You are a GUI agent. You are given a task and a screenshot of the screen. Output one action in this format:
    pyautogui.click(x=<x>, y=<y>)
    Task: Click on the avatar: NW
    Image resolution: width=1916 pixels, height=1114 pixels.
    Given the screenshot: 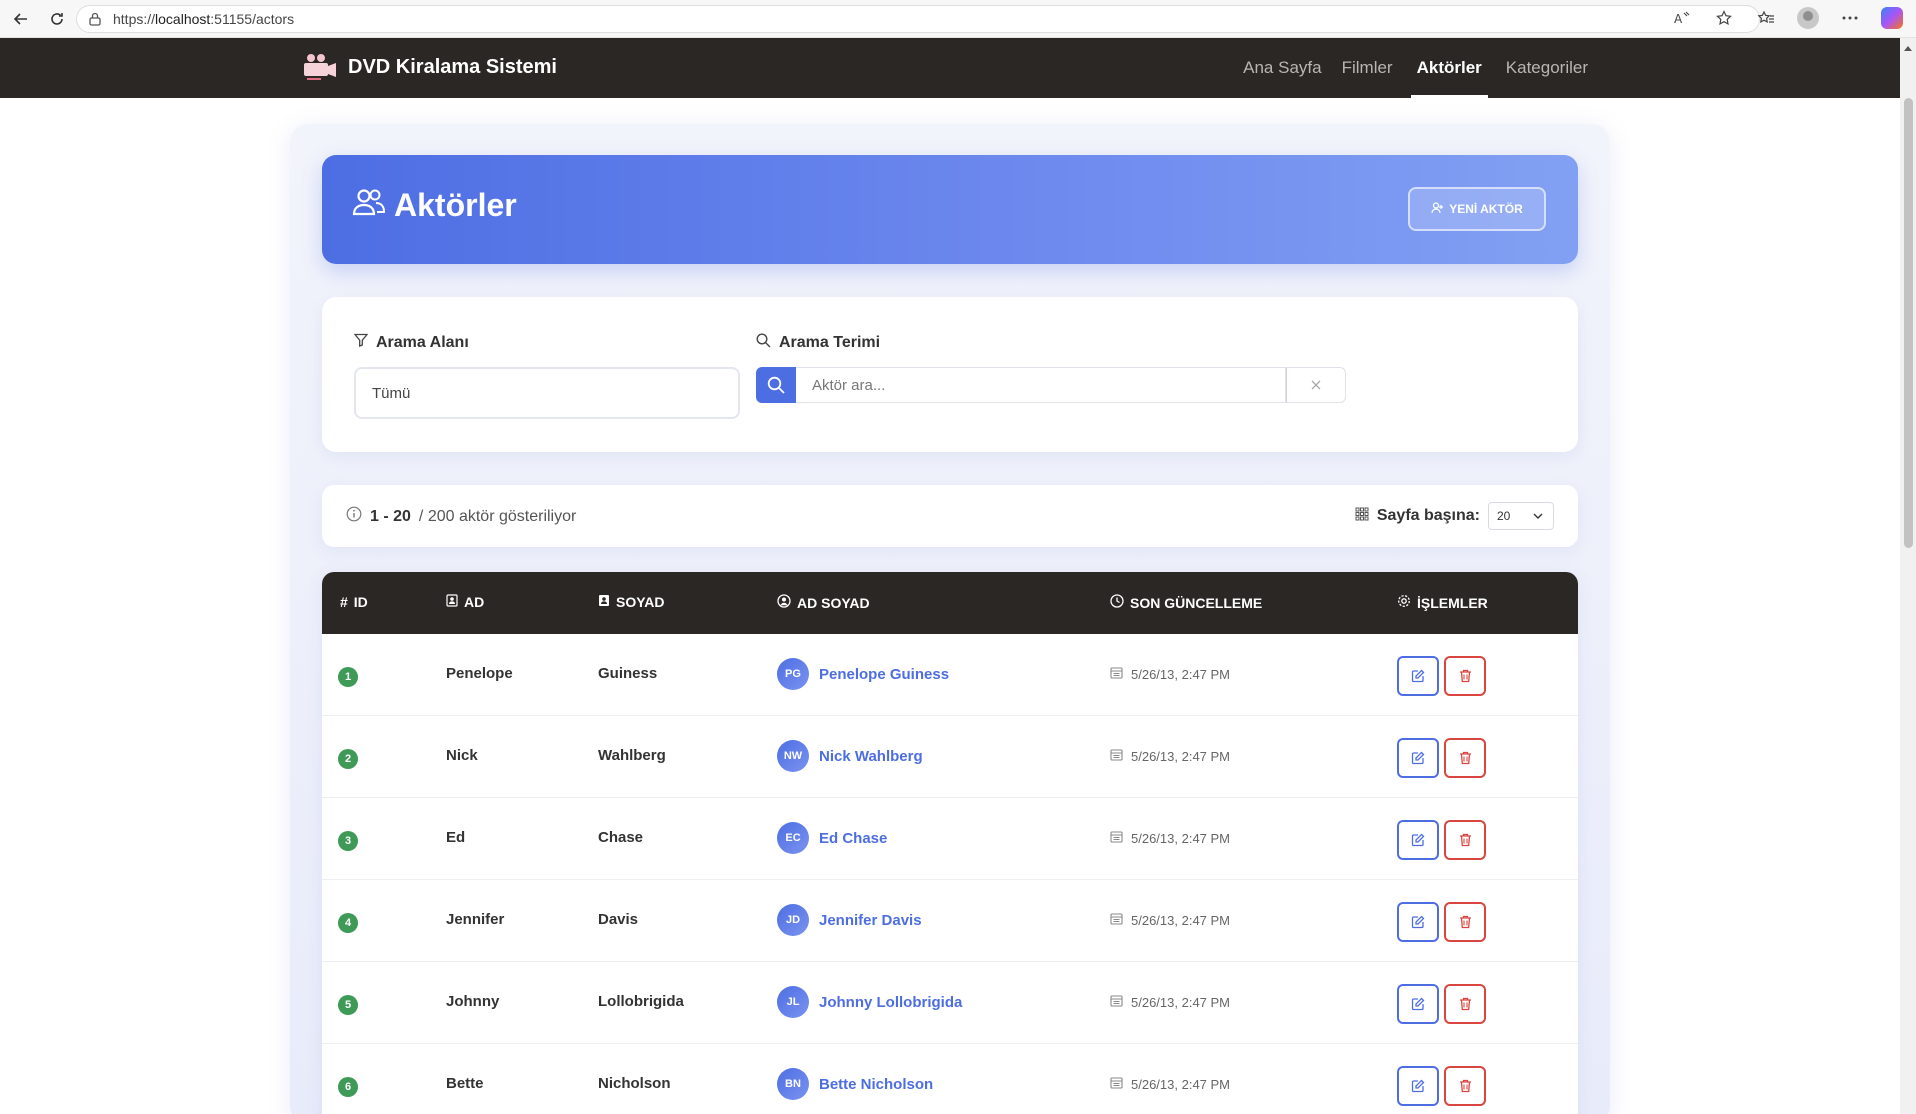 What is the action you would take?
    pyautogui.click(x=793, y=756)
    